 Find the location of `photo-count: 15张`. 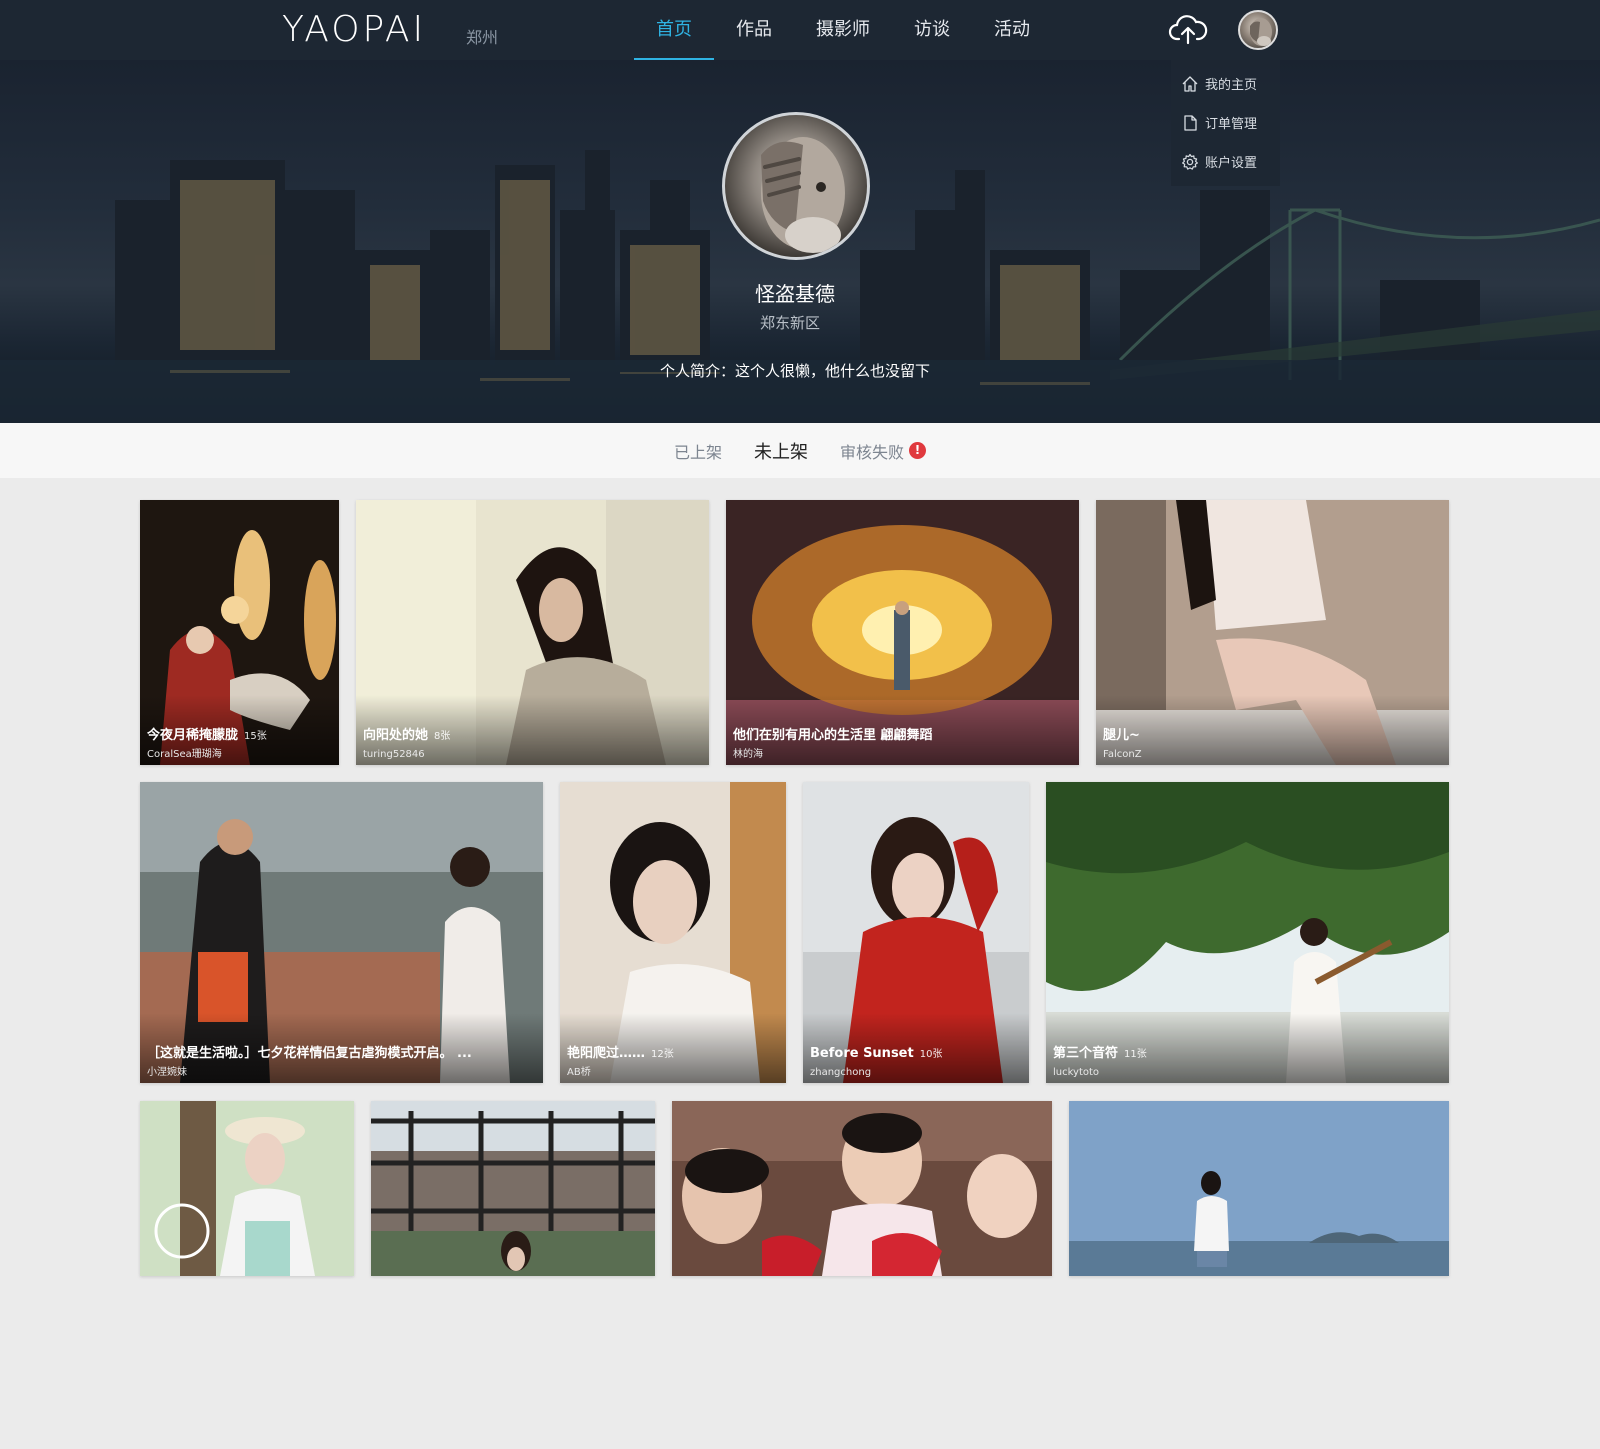

photo-count: 15张 is located at coordinates (255, 736).